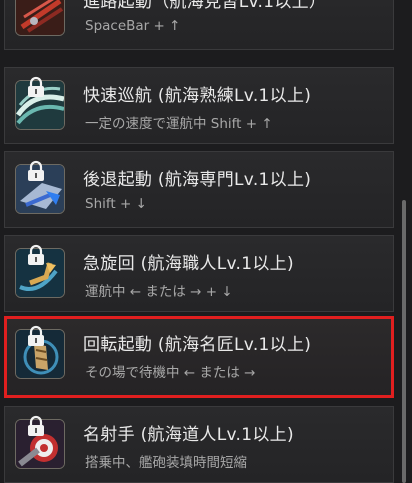  Describe the element at coordinates (404, 341) in the screenshot. I see `scrollbar-thumb` at that location.